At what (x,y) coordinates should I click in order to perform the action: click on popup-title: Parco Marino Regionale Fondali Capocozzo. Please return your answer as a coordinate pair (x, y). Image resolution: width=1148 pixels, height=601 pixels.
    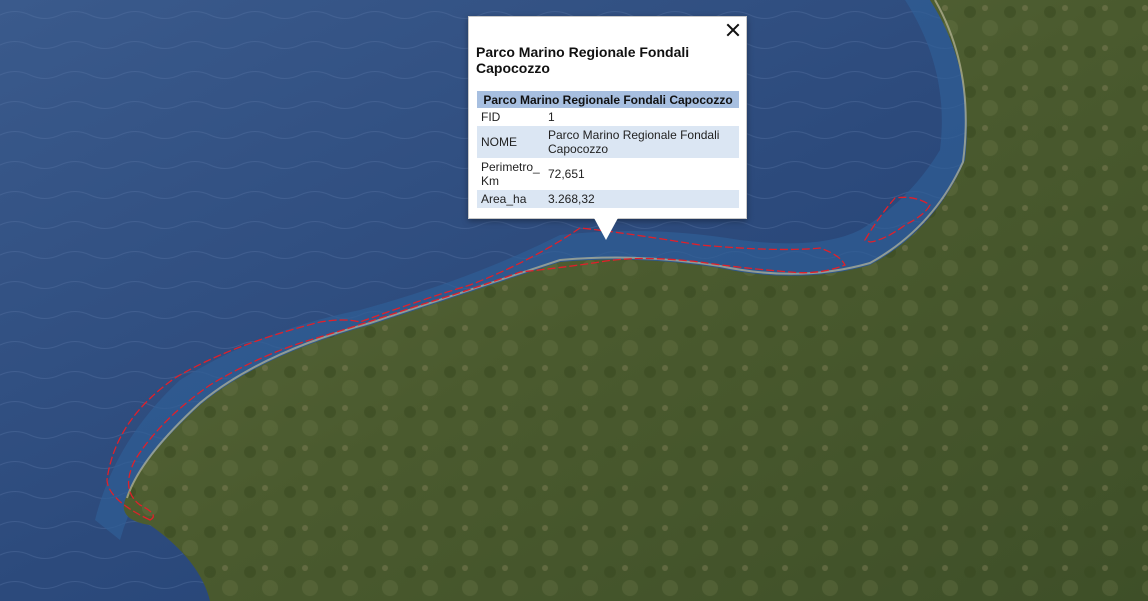
    Looking at the image, I should click on (583, 60).